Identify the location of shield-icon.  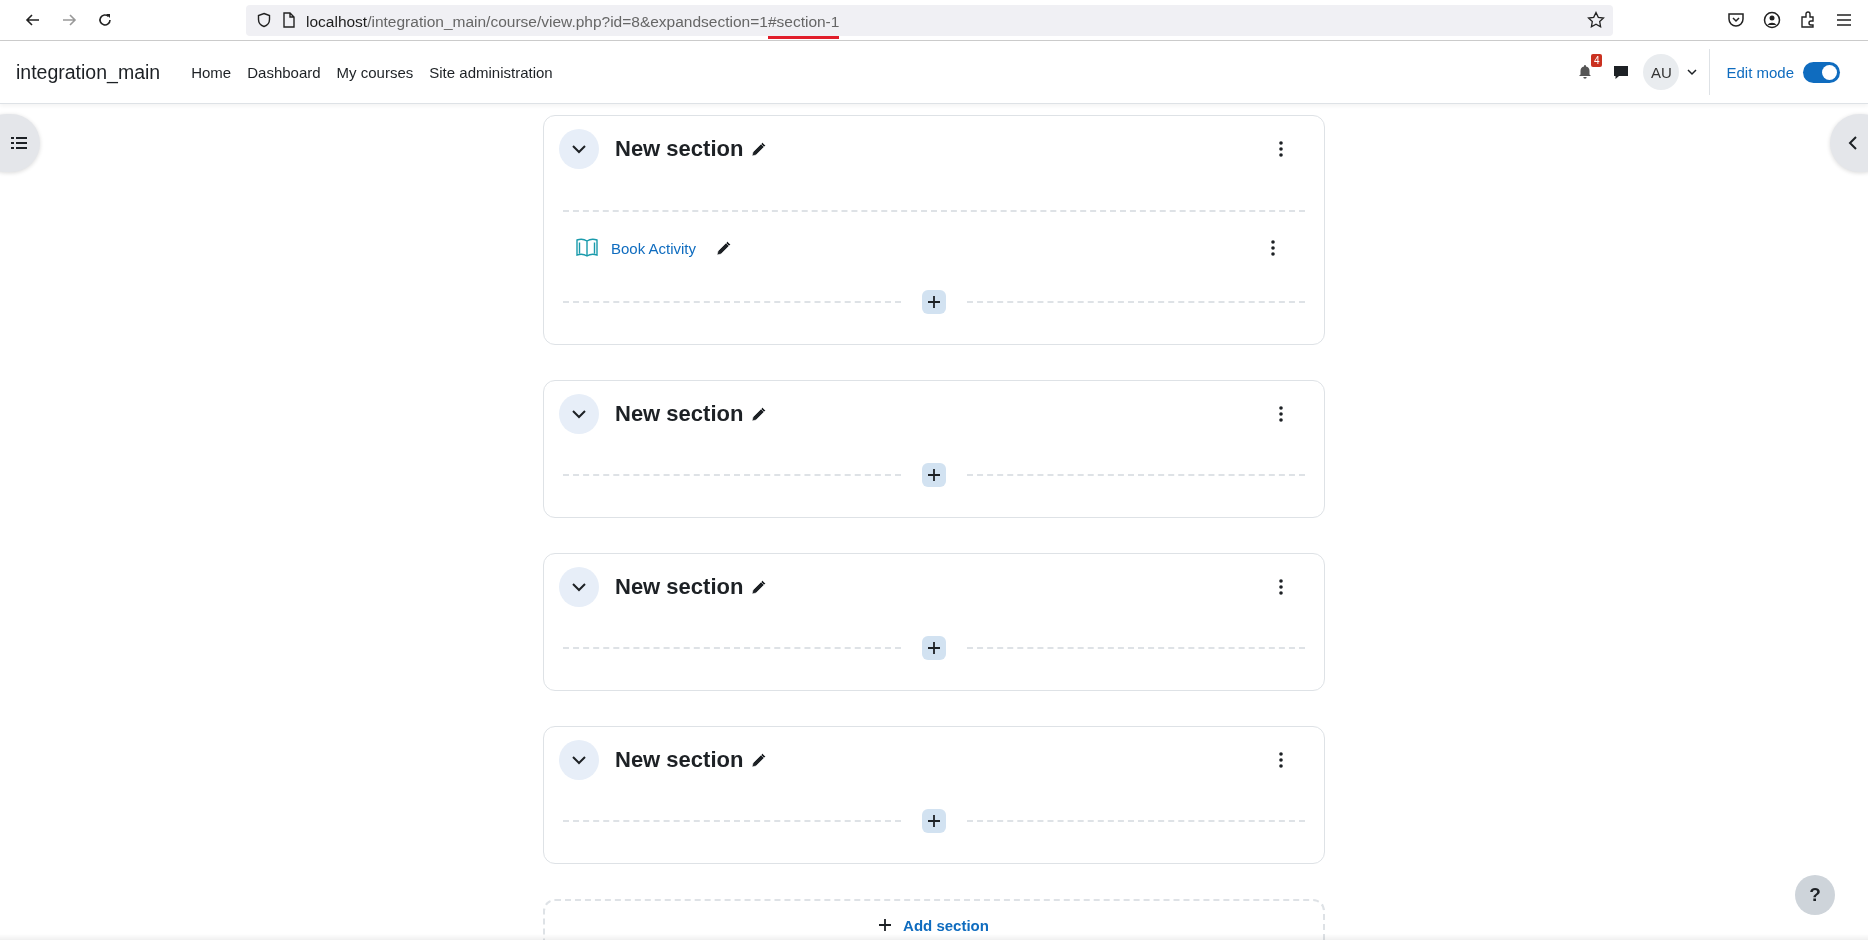
(264, 20).